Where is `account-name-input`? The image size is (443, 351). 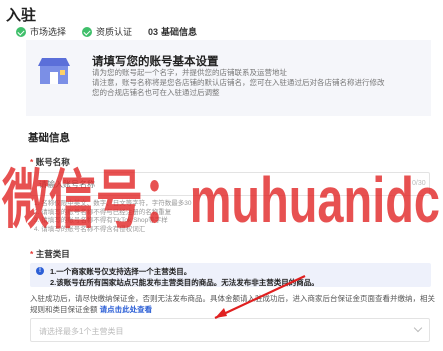
account-name-input is located at coordinates (230, 184).